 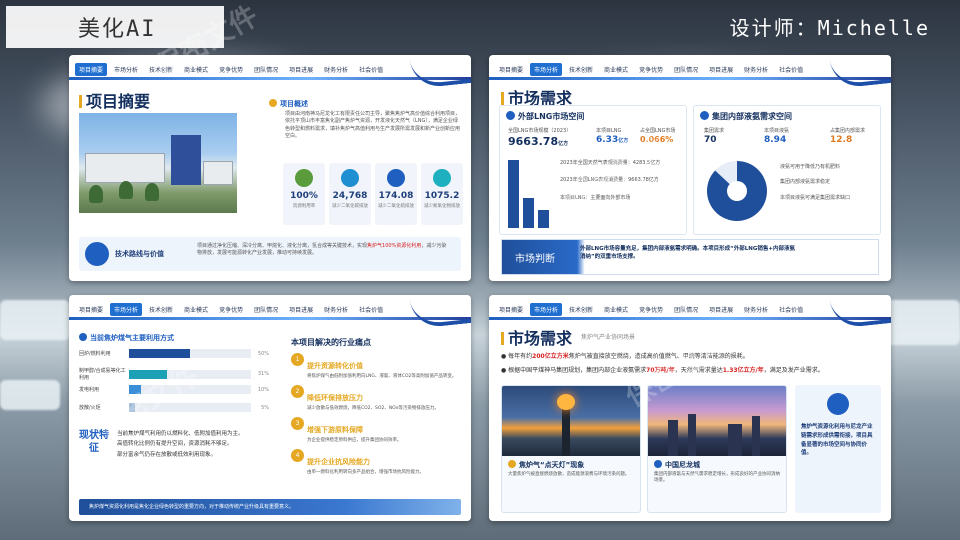 What do you see at coordinates (610, 163) in the screenshot?
I see `lng-note: 2023年全国天然气表观消费量：4283.5亿方` at bounding box center [610, 163].